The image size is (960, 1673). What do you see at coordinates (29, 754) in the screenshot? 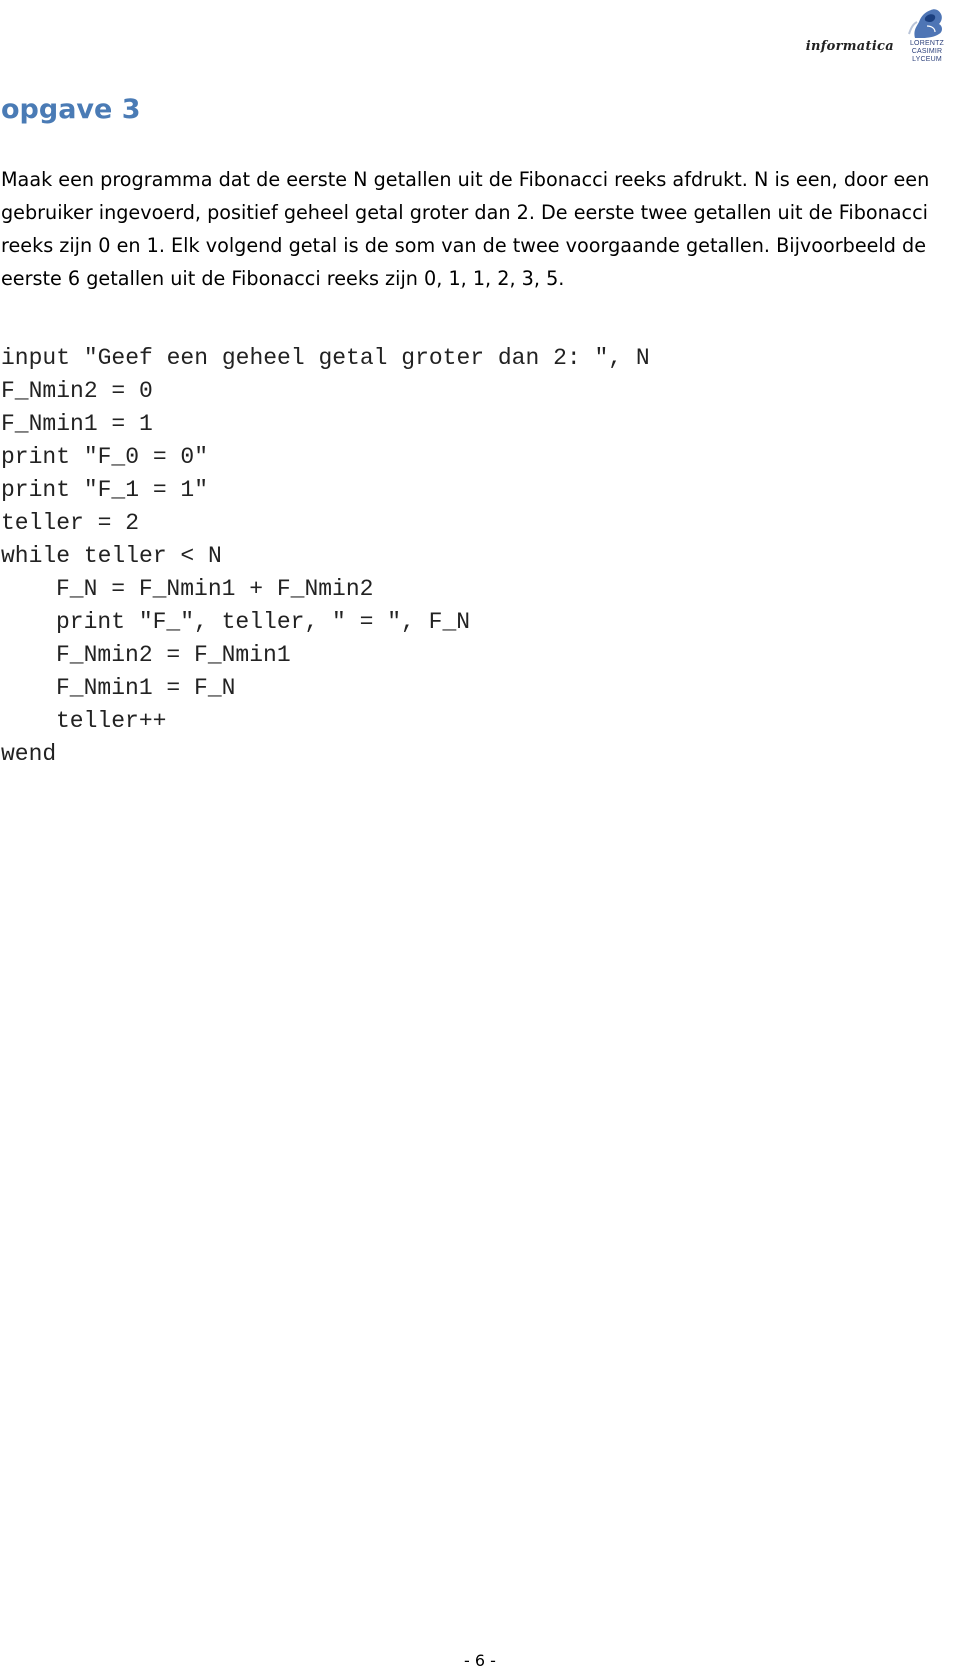
I see `code-line: wend` at bounding box center [29, 754].